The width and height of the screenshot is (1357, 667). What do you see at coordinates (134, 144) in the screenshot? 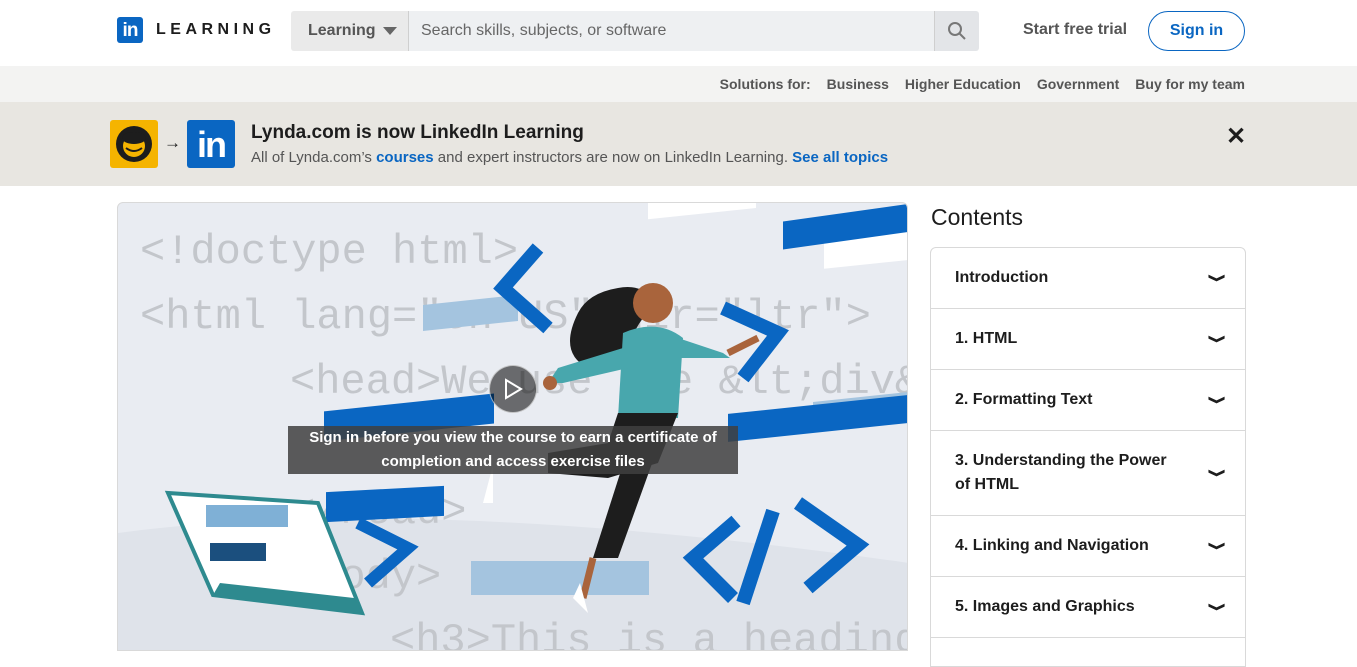
I see `lynda-logo-icon` at bounding box center [134, 144].